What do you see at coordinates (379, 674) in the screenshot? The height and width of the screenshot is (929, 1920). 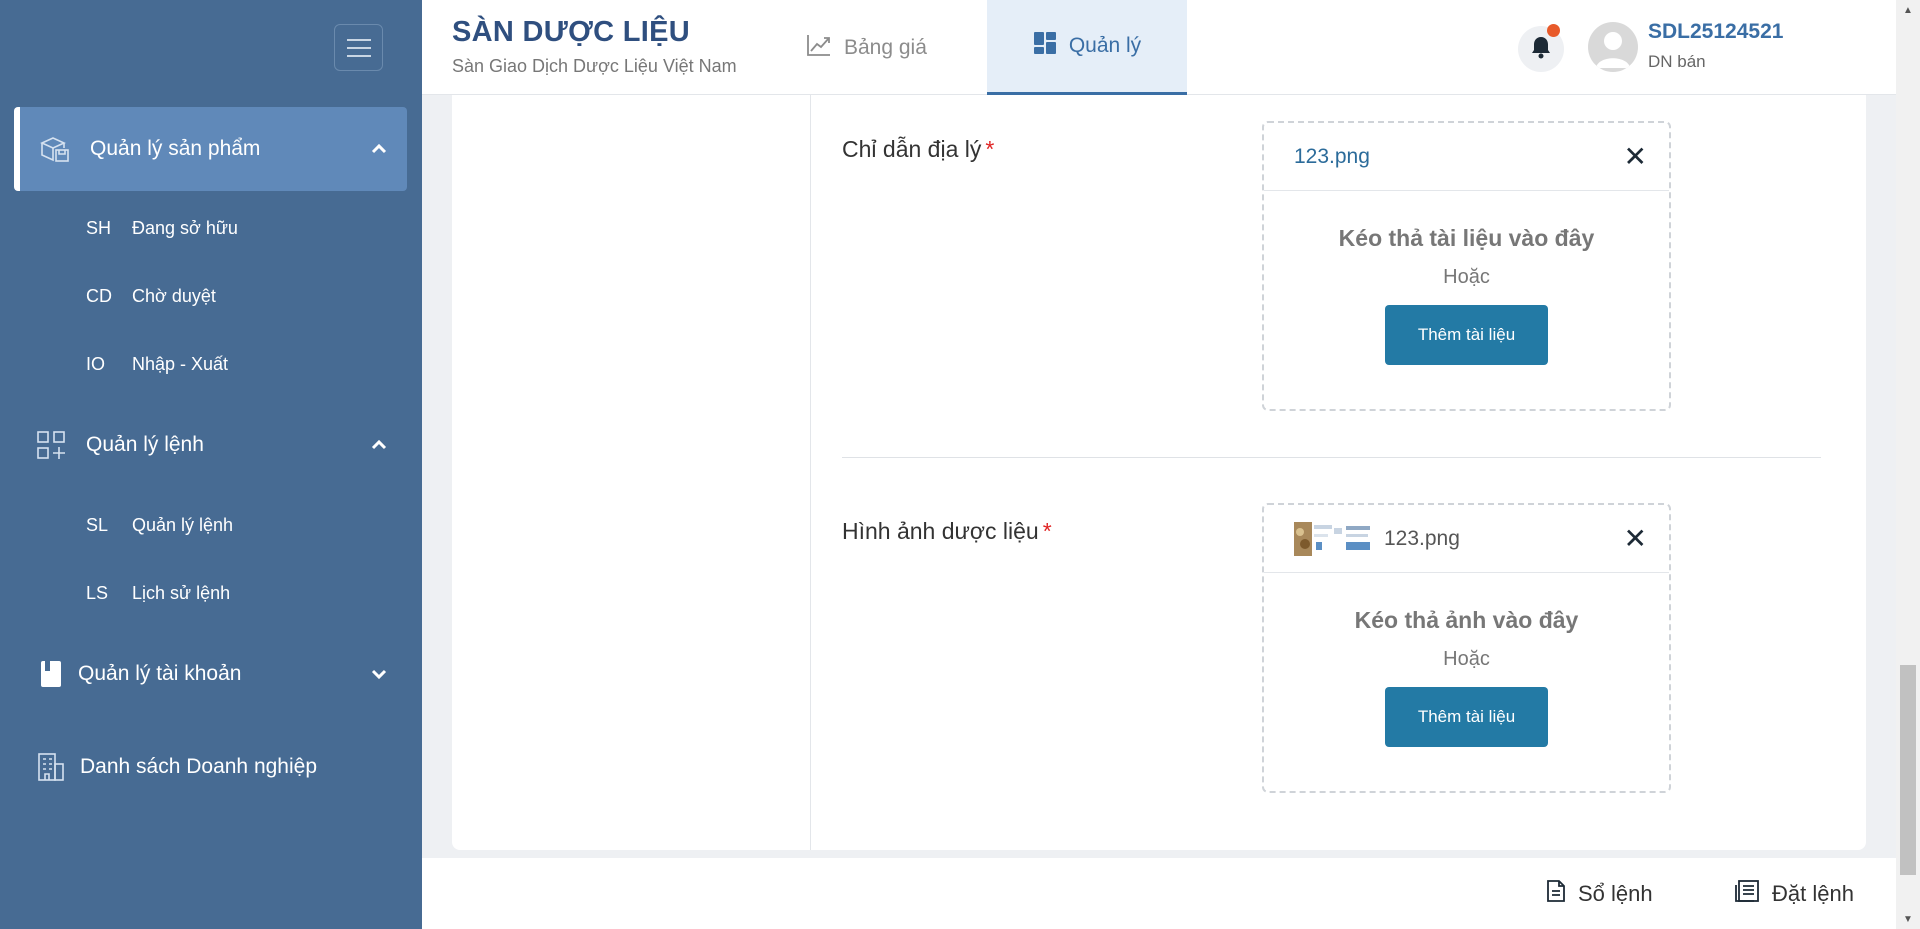 I see `chevron-down-icon` at bounding box center [379, 674].